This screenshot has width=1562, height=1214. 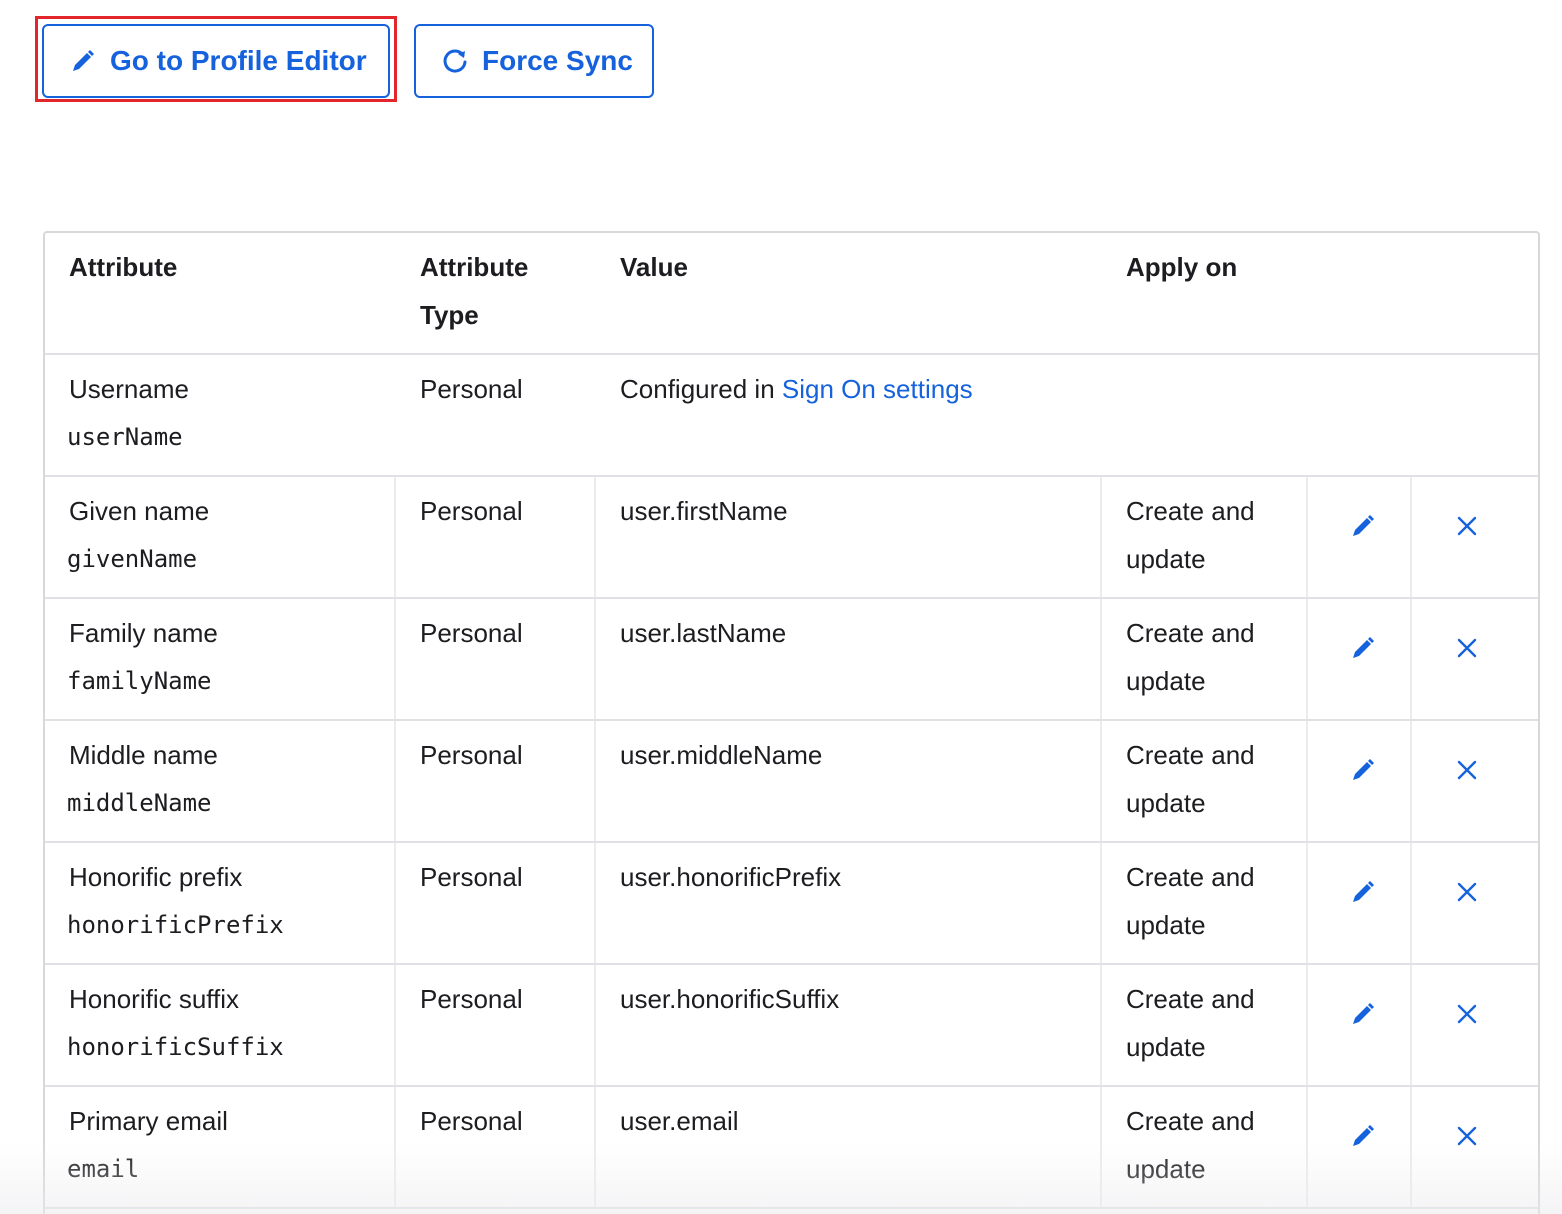 What do you see at coordinates (791, 294) in the screenshot?
I see `table-header-row: Attribute Attribute Type Value Apply on` at bounding box center [791, 294].